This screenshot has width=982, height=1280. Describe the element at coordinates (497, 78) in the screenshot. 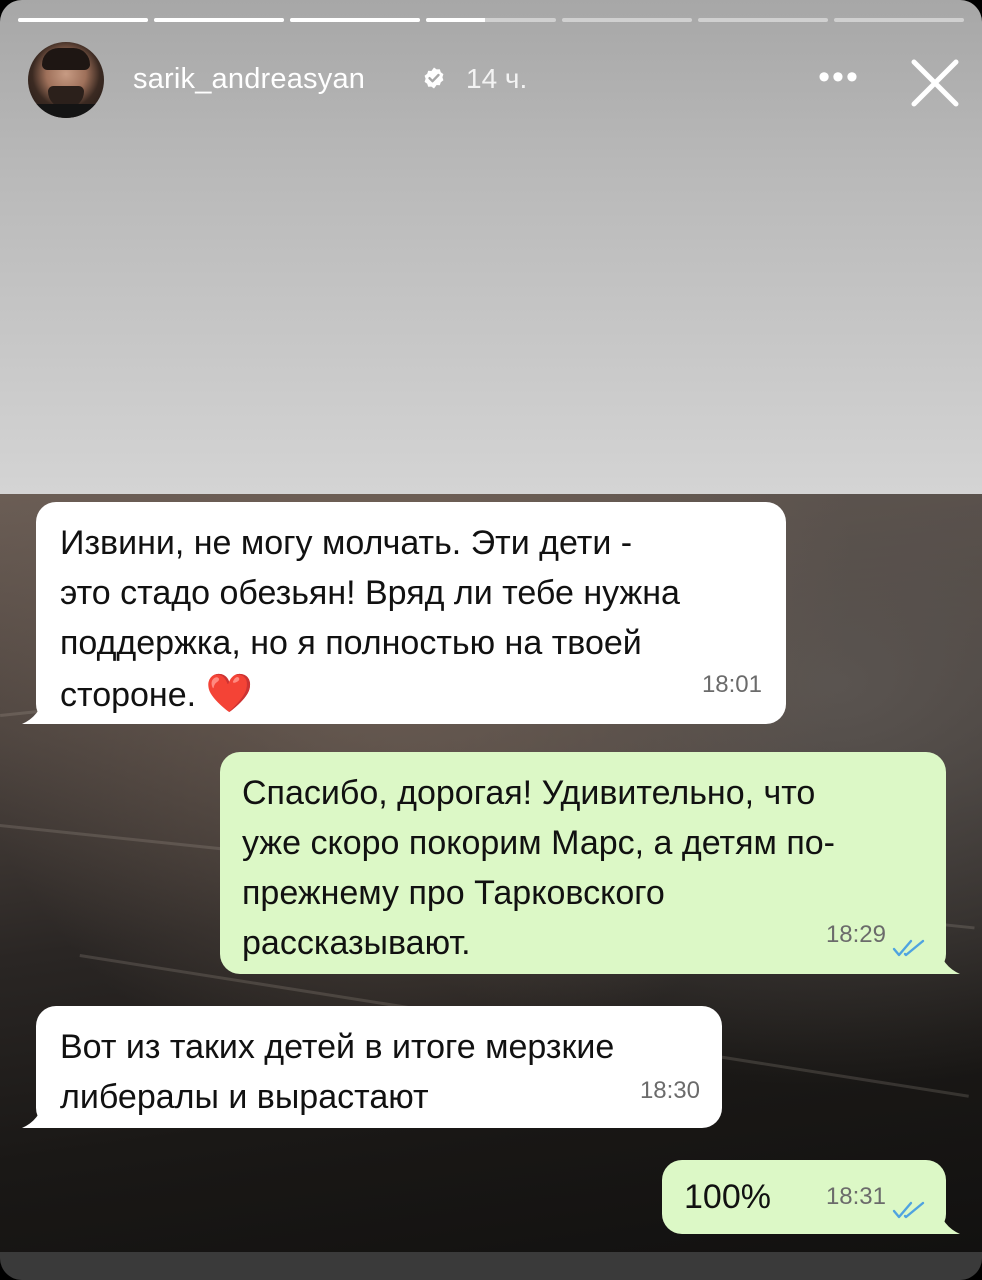

I see `posted-time: 14 ч.` at that location.